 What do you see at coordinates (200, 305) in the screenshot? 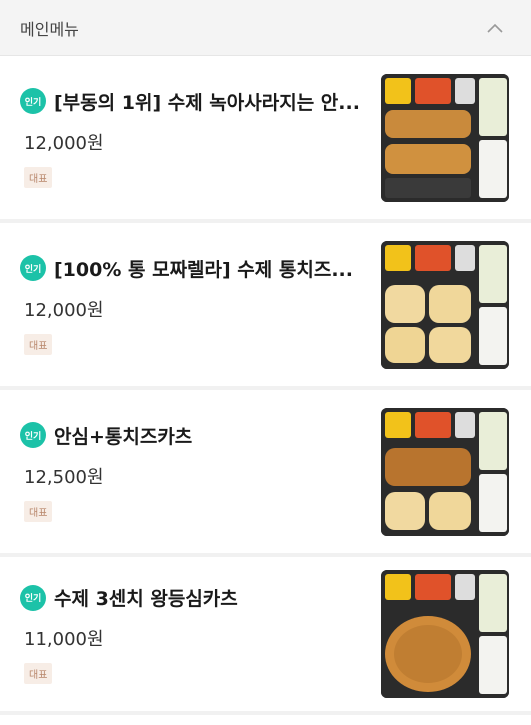
I see `menu-item-info: 인기 [100% 통 모짜렐라] 수제 통치즈... 12,000원 대표` at bounding box center [200, 305].